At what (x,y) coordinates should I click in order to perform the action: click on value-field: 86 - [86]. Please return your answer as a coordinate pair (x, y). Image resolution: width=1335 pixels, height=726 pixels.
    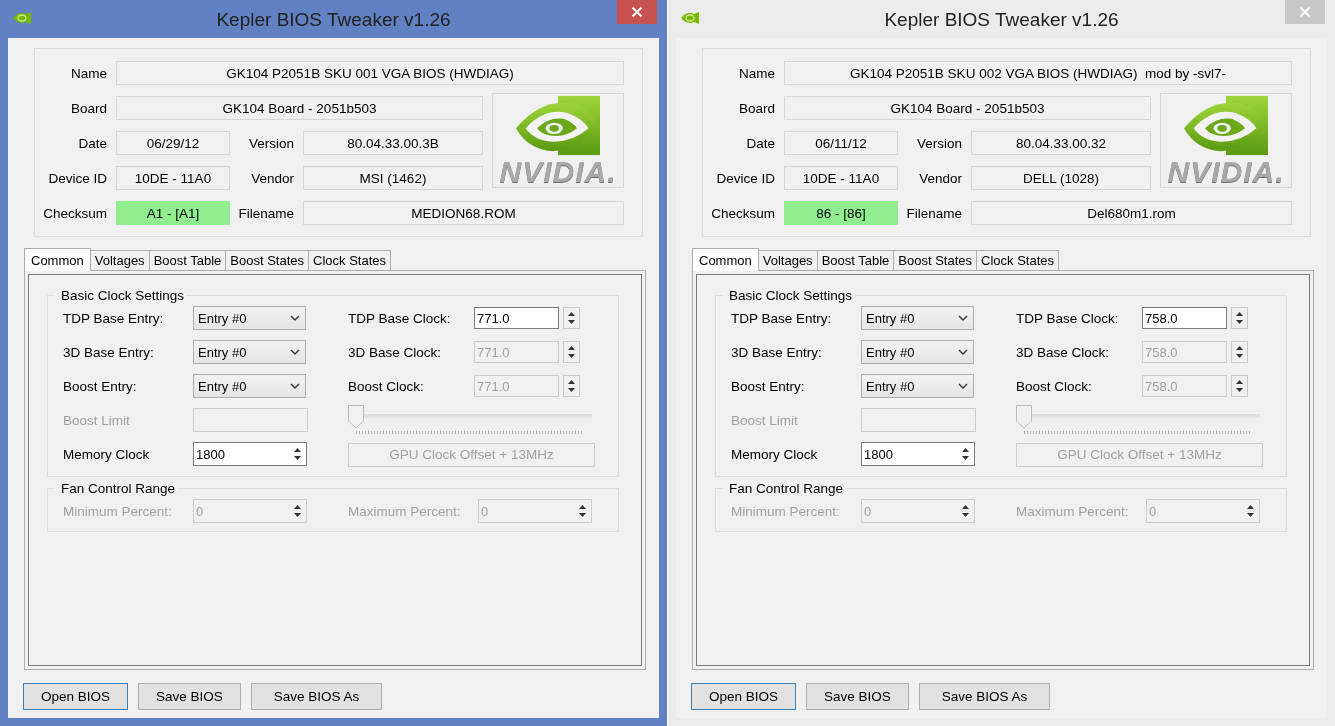
    Looking at the image, I should click on (841, 213).